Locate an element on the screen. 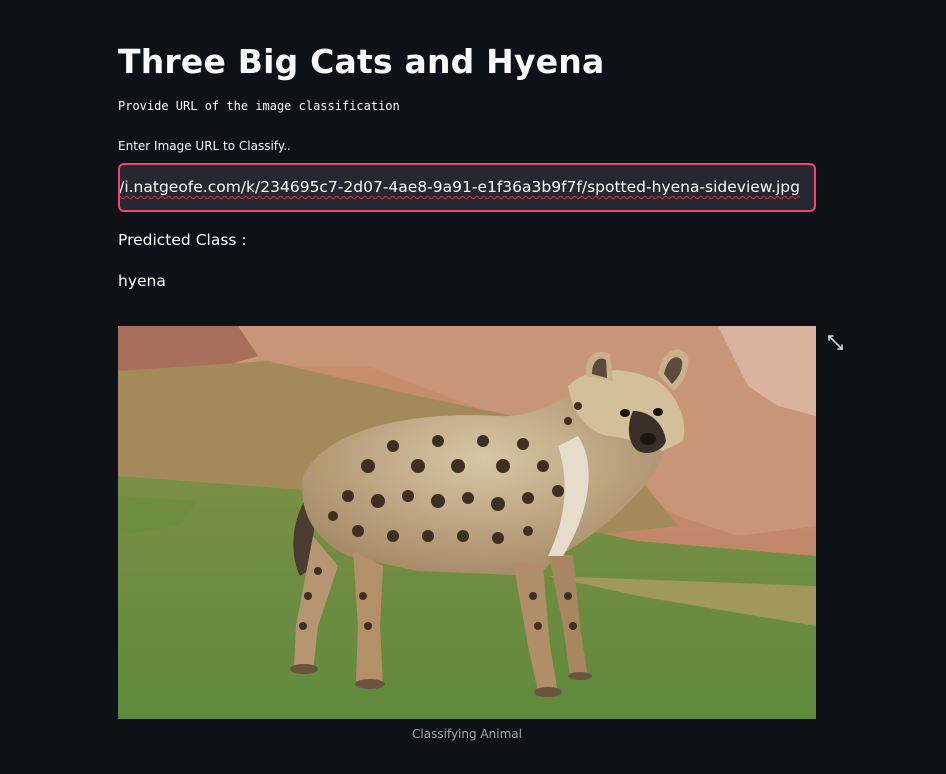 Image resolution: width=946 pixels, height=774 pixels. page-subtitle: Provide URL of the image classification is located at coordinates (259, 106).